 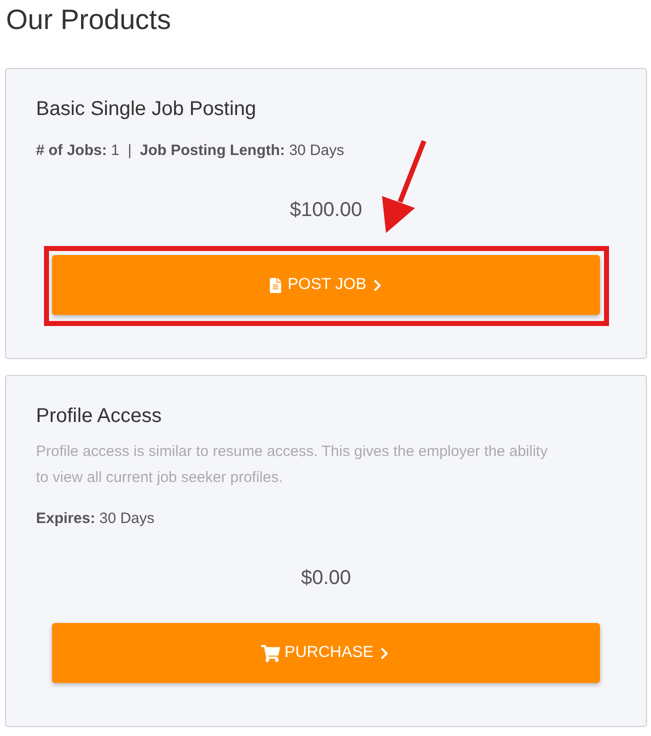 I want to click on document-icon, so click(x=275, y=285).